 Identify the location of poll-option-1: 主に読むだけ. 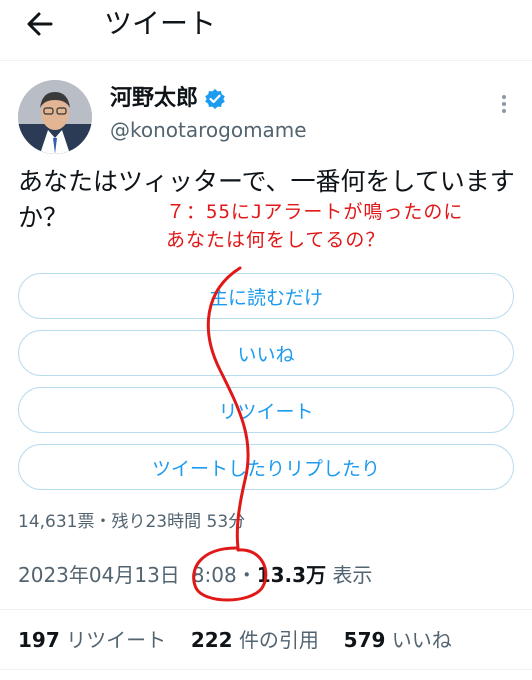
(266, 296).